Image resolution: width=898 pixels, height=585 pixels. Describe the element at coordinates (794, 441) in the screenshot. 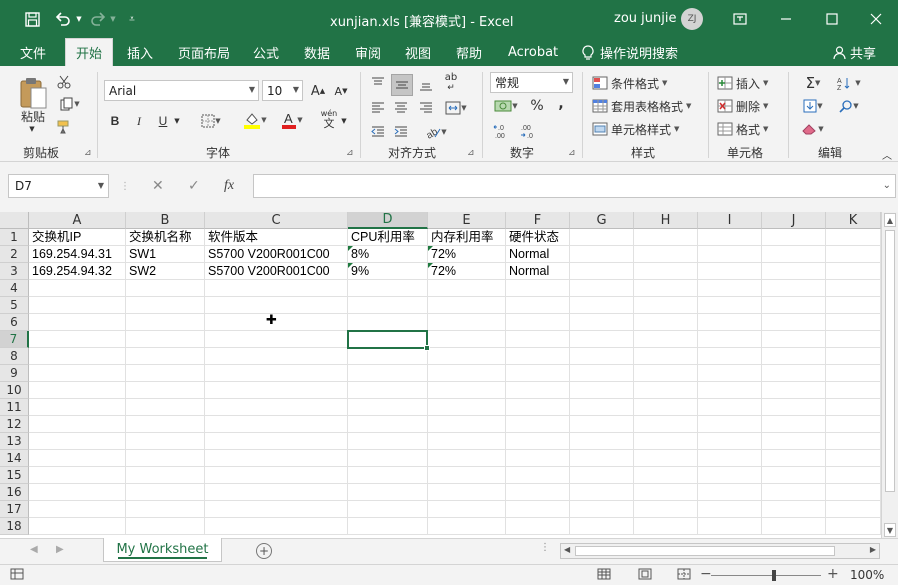

I see `cell-j13` at that location.